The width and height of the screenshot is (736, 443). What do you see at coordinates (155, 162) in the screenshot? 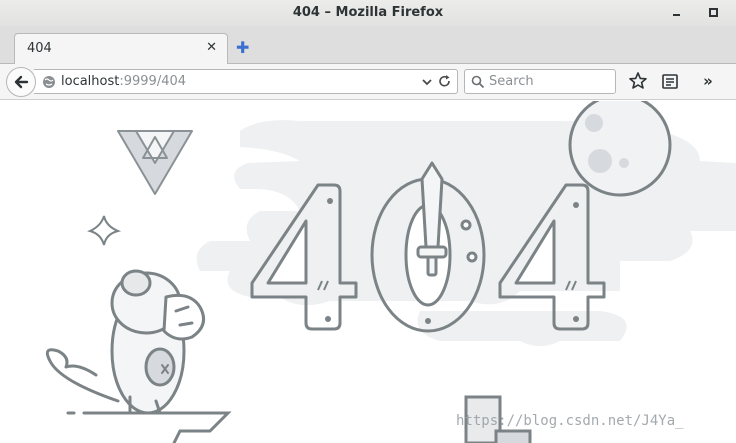
I see `triangle-icon` at bounding box center [155, 162].